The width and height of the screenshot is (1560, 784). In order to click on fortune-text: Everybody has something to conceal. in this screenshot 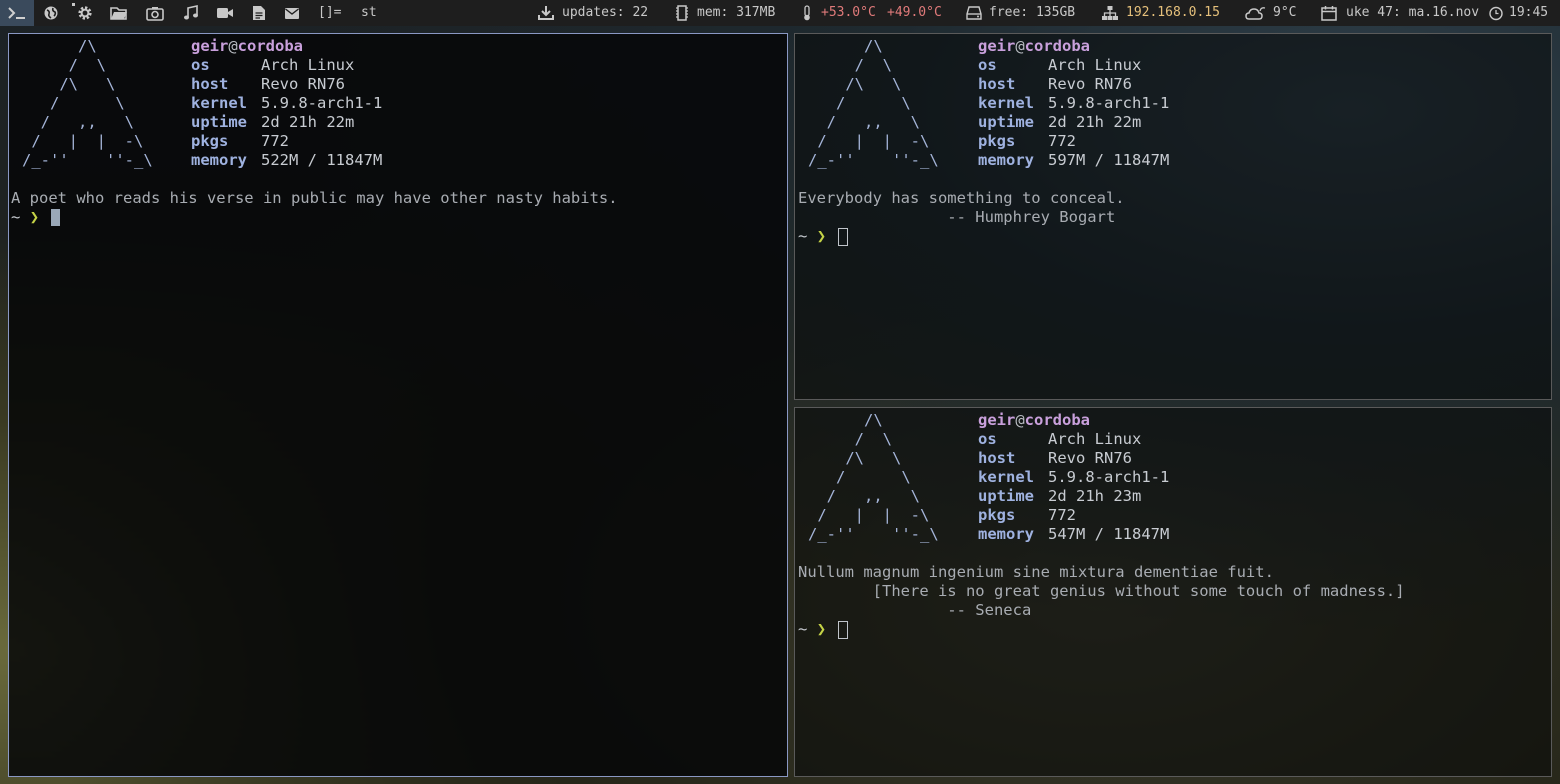, I will do `click(961, 198)`.